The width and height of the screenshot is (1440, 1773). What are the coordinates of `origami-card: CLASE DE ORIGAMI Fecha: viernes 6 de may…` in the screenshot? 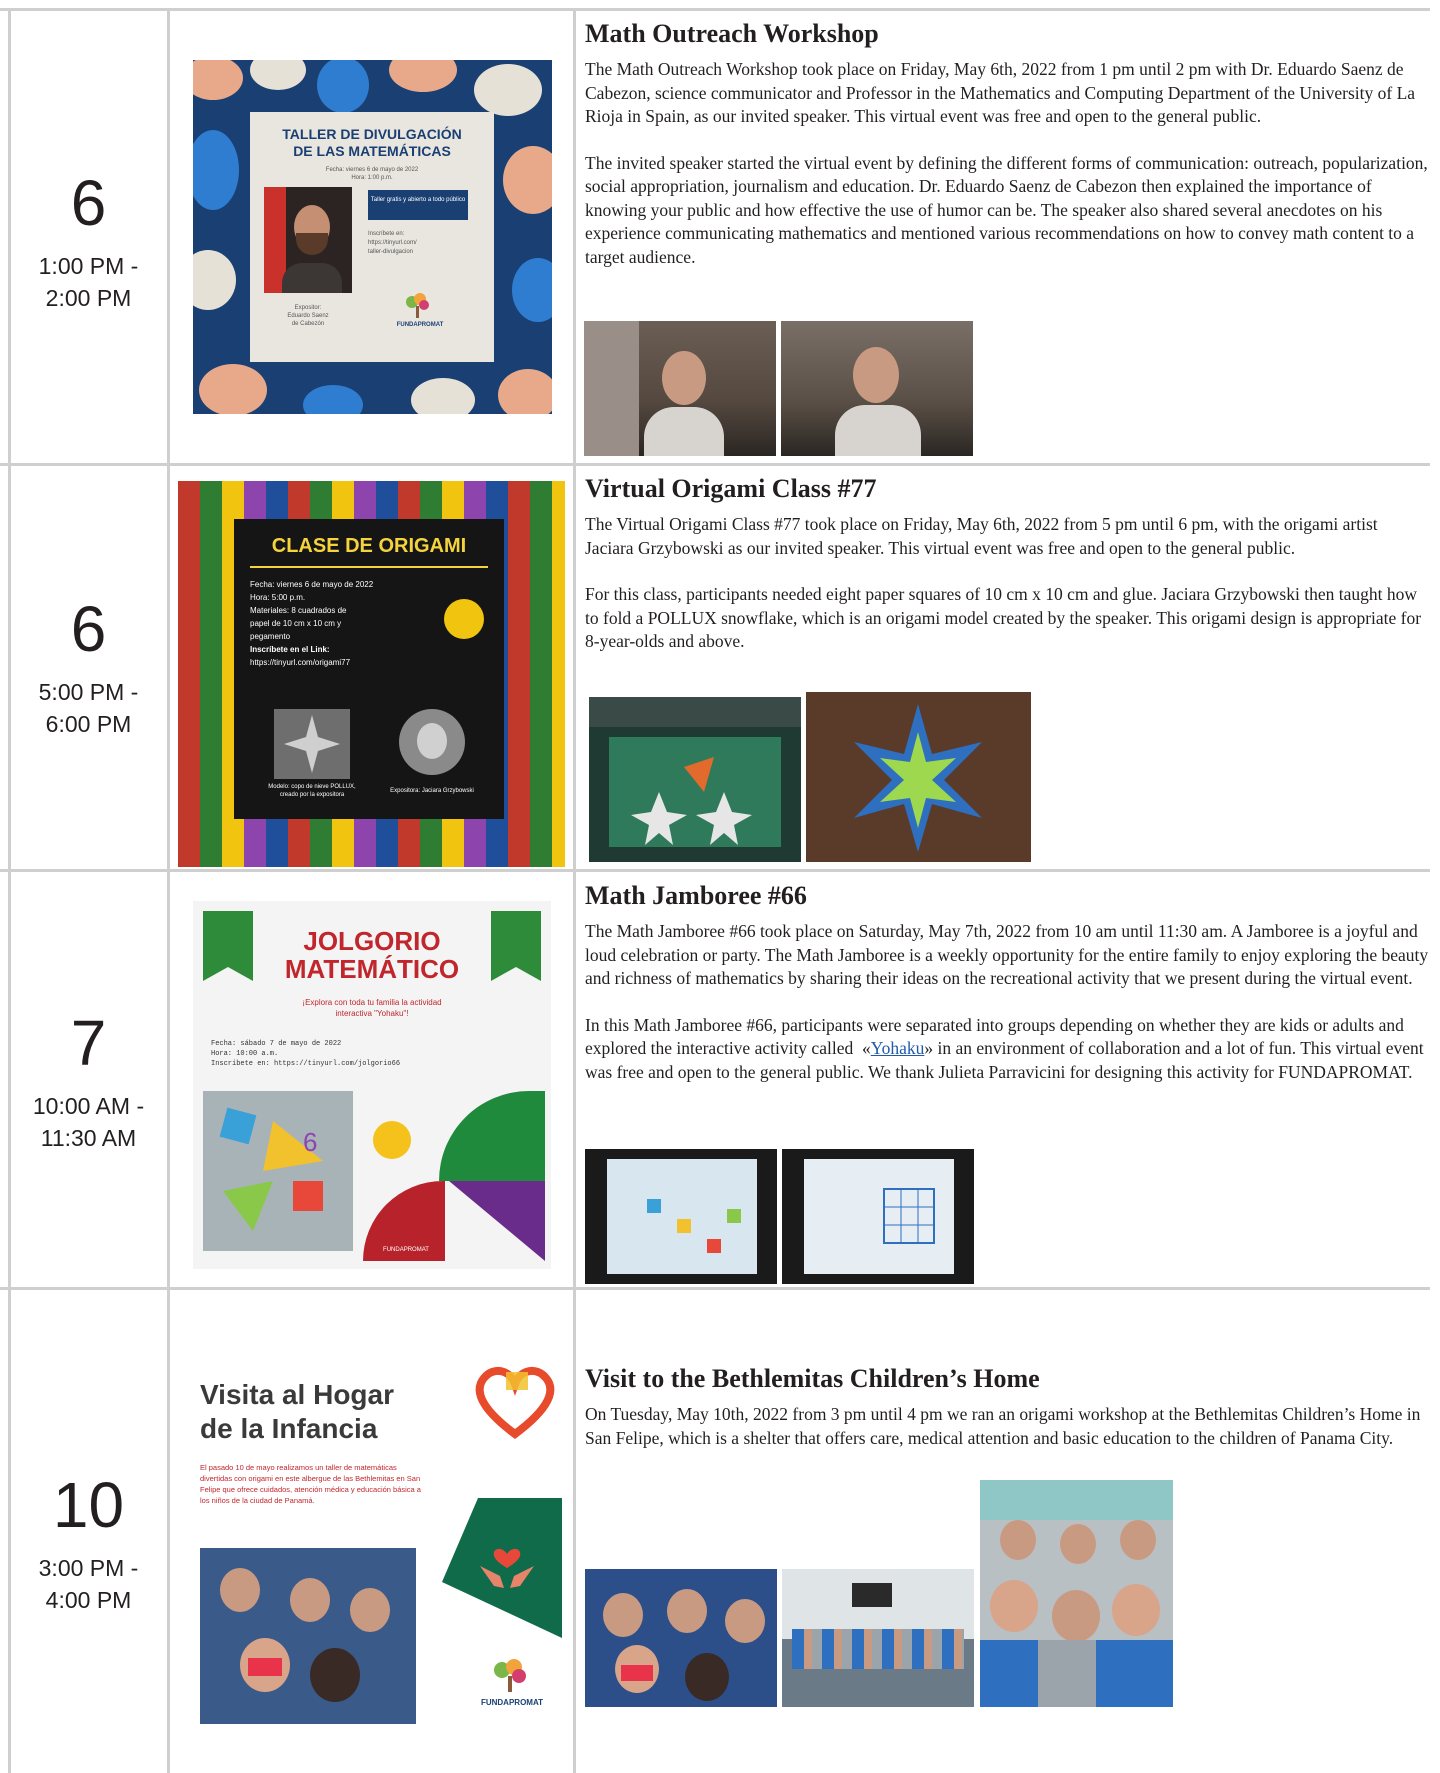 It's located at (369, 669).